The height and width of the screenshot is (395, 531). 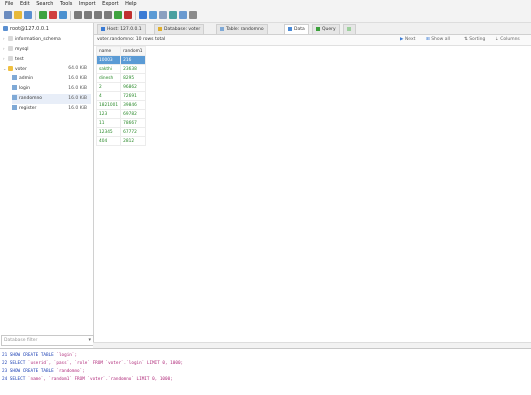 I want to click on delete-row-icon, so click(x=128, y=15).